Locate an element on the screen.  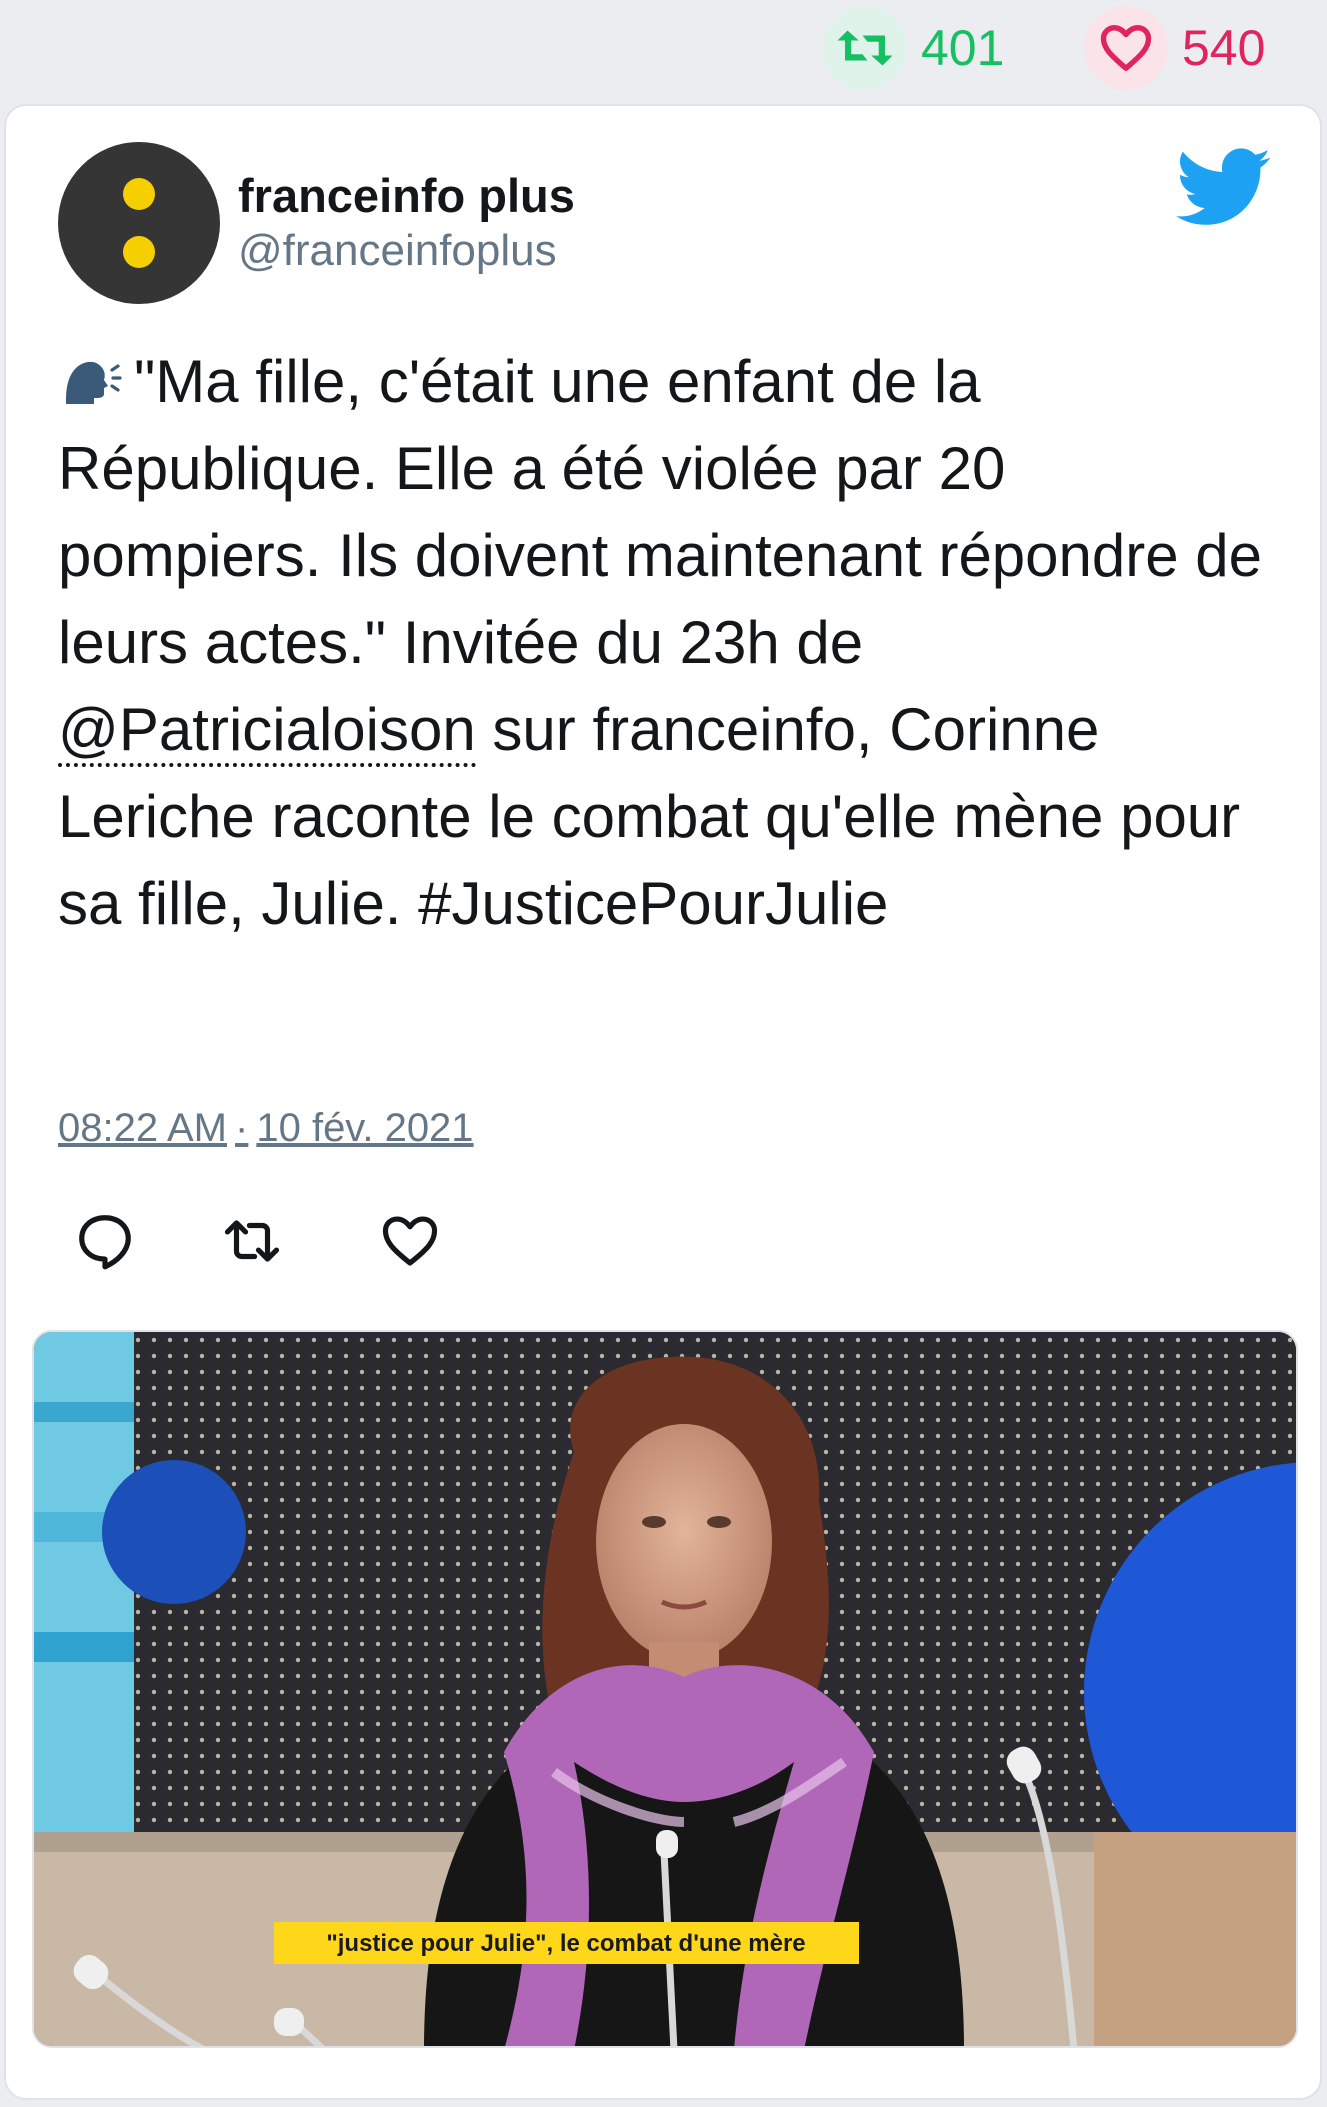
avatar is located at coordinates (139, 223).